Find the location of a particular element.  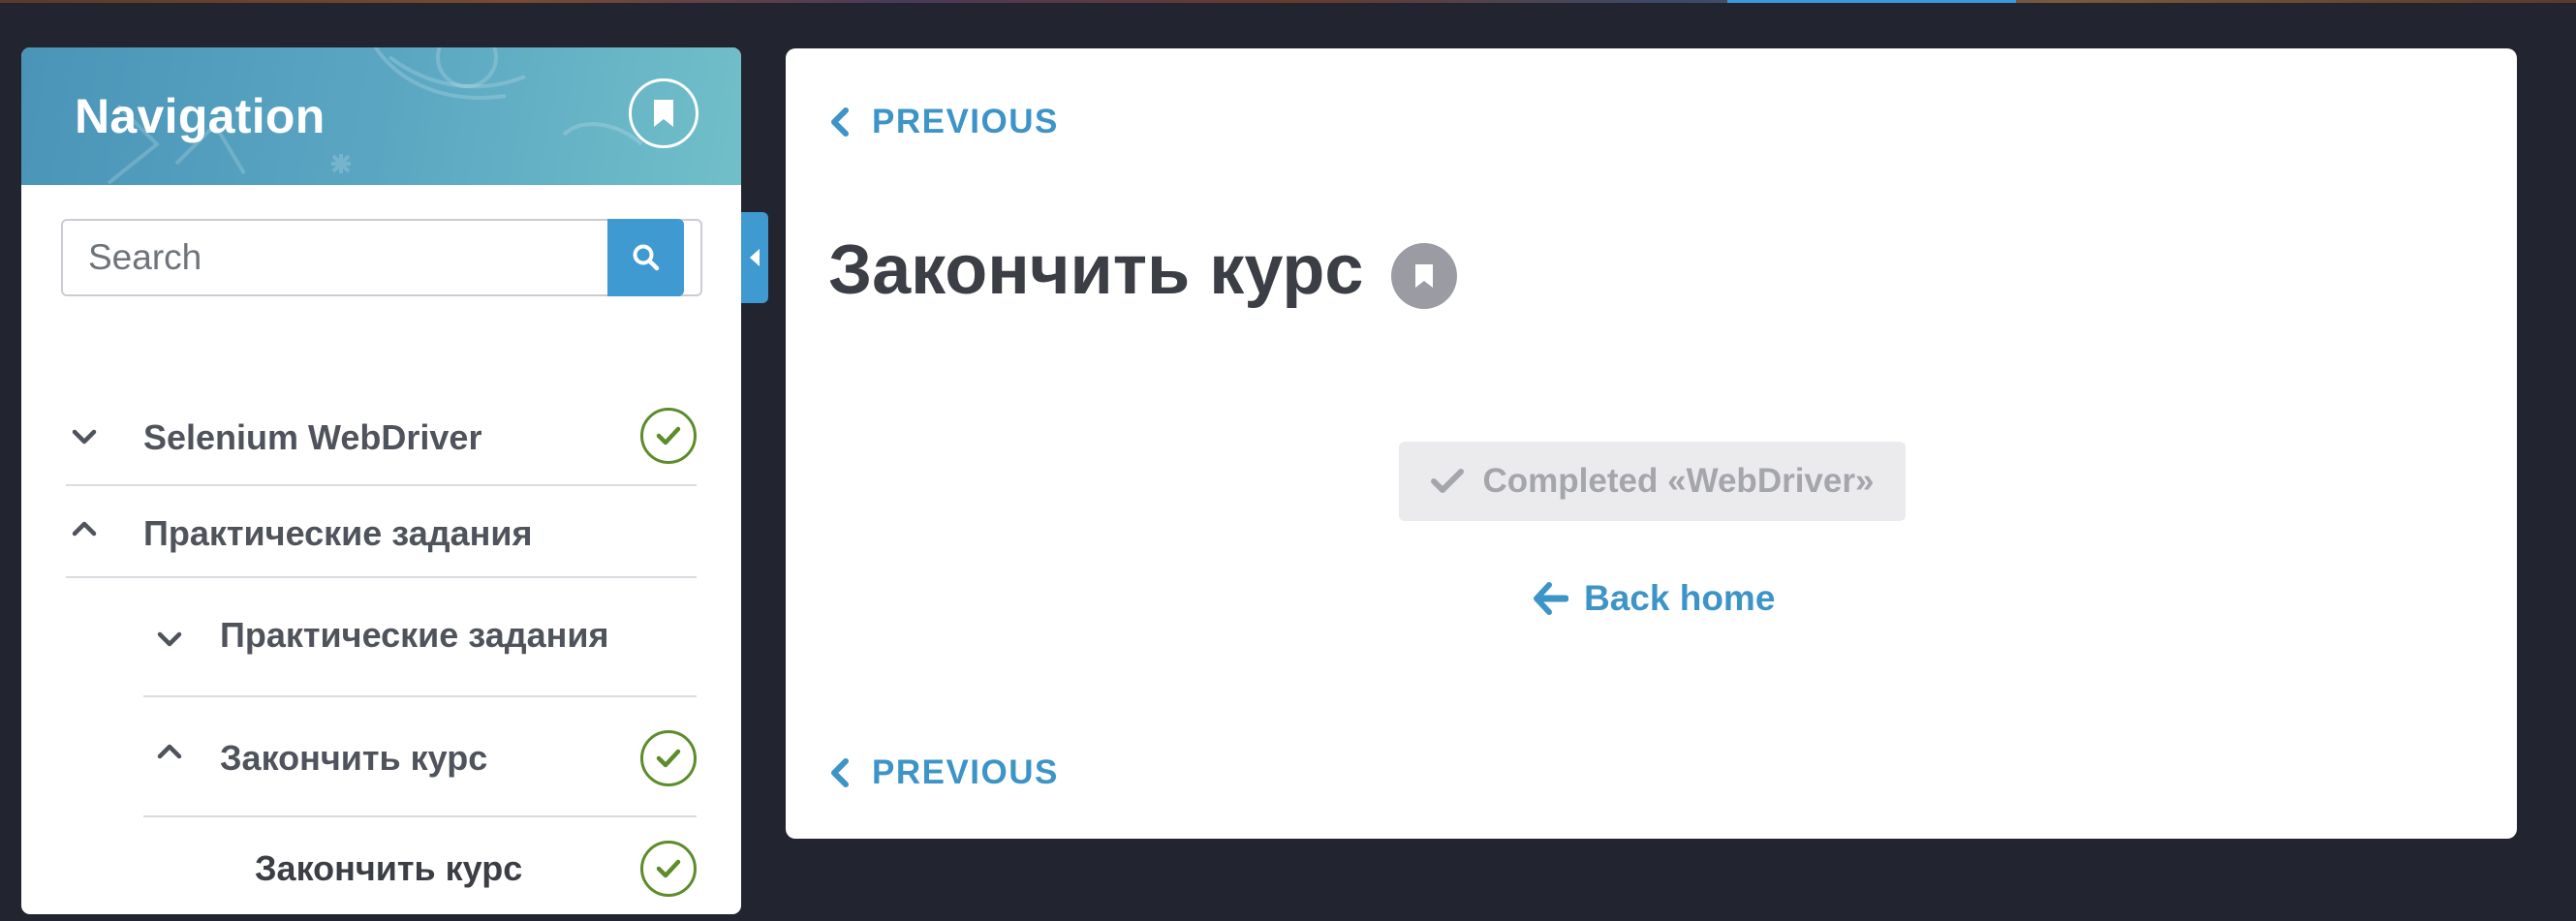

back-home-label: Back home is located at coordinates (1680, 598).